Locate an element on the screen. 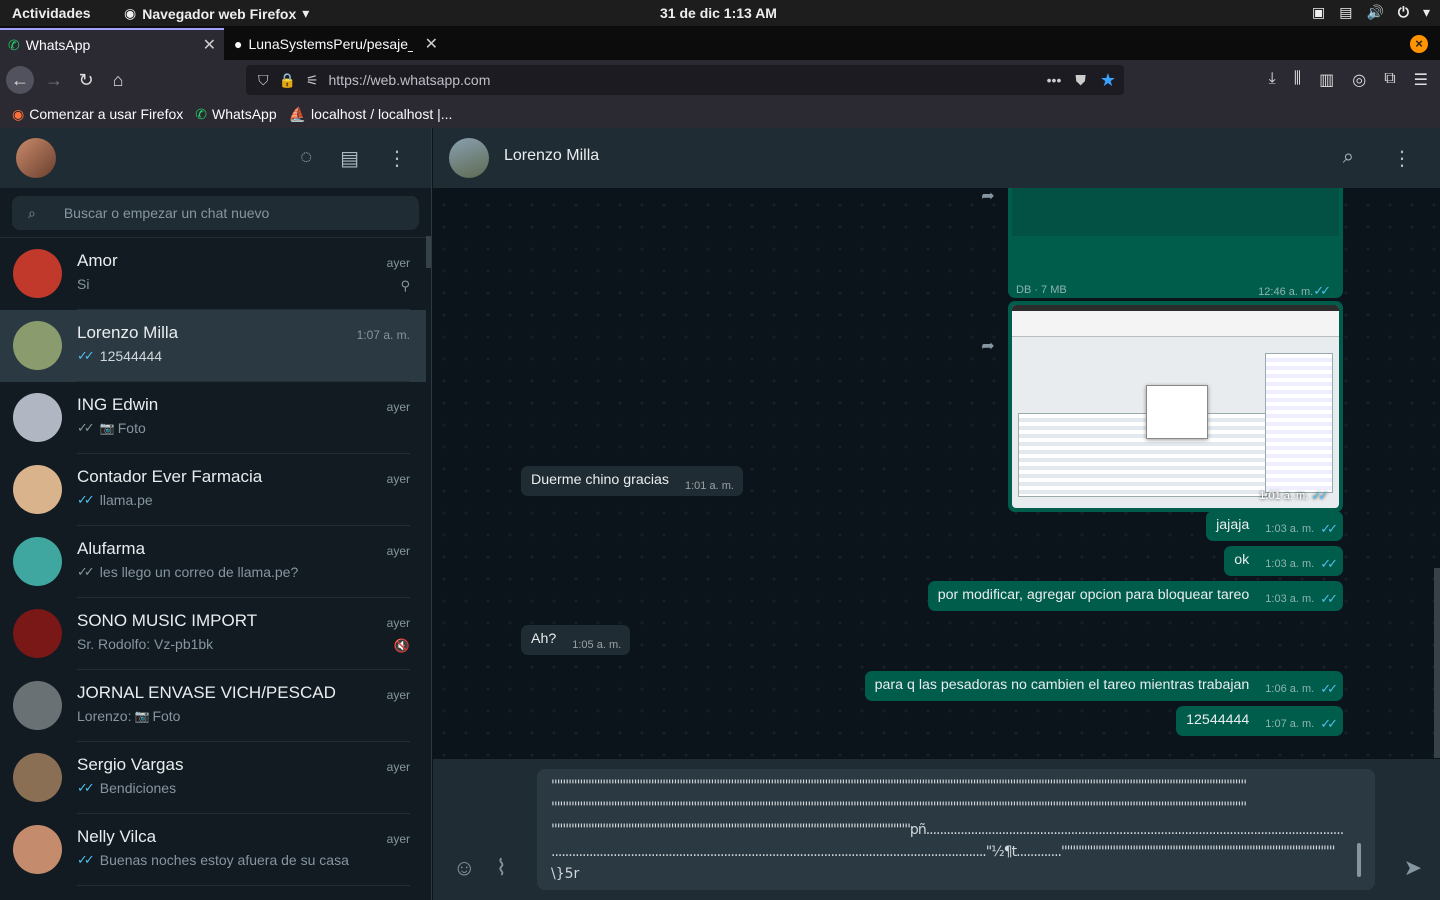  forward-button: → is located at coordinates (54, 80).